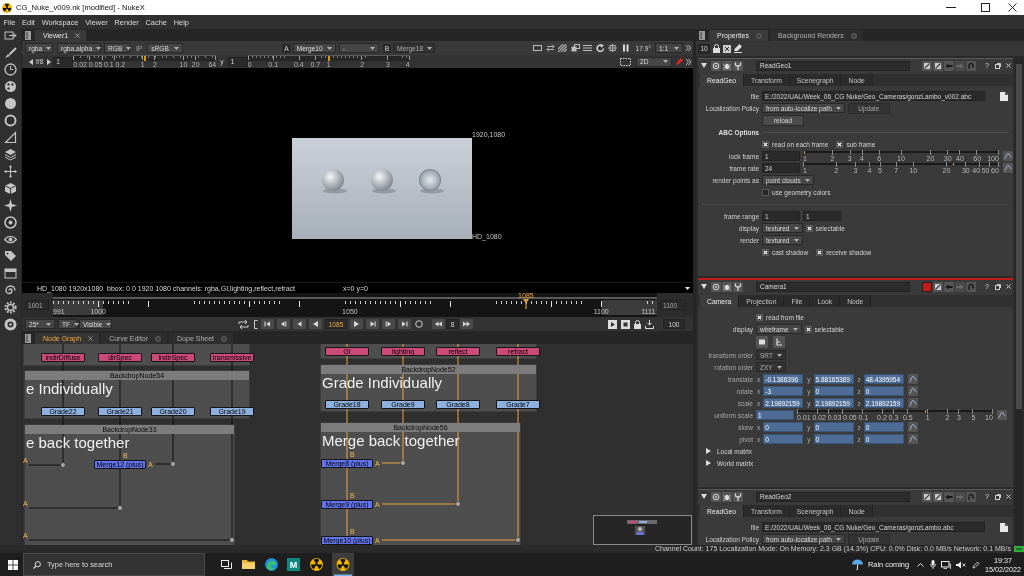  I want to click on step-back-icon, so click(299, 324).